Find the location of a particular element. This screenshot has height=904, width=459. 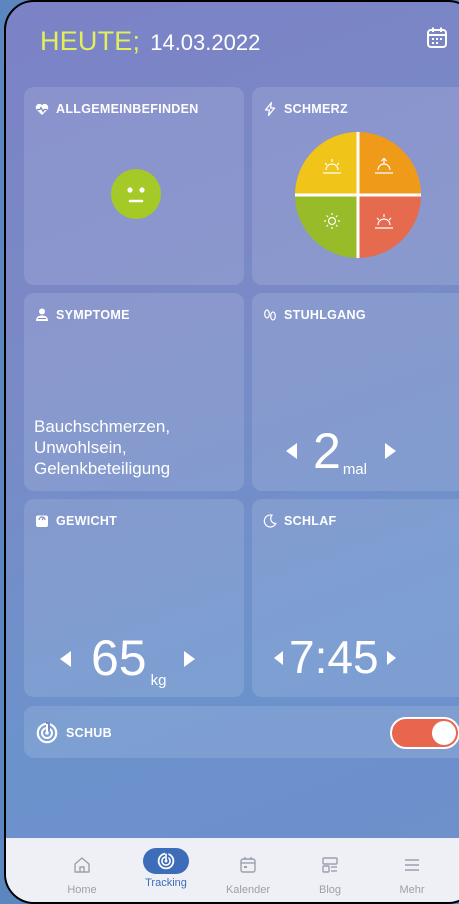

schlaf-stepper: 7:45 is located at coordinates (335, 657).